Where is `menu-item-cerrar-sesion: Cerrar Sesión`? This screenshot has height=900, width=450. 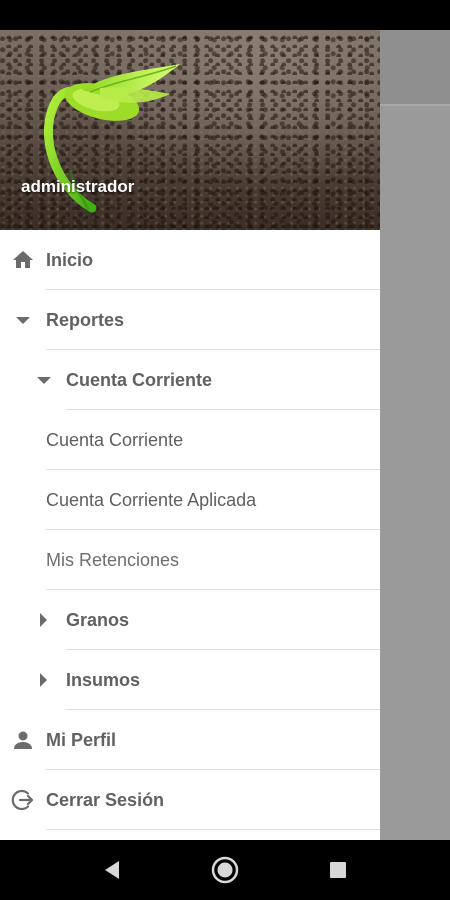
menu-item-cerrar-sesion: Cerrar Sesión is located at coordinates (190, 800).